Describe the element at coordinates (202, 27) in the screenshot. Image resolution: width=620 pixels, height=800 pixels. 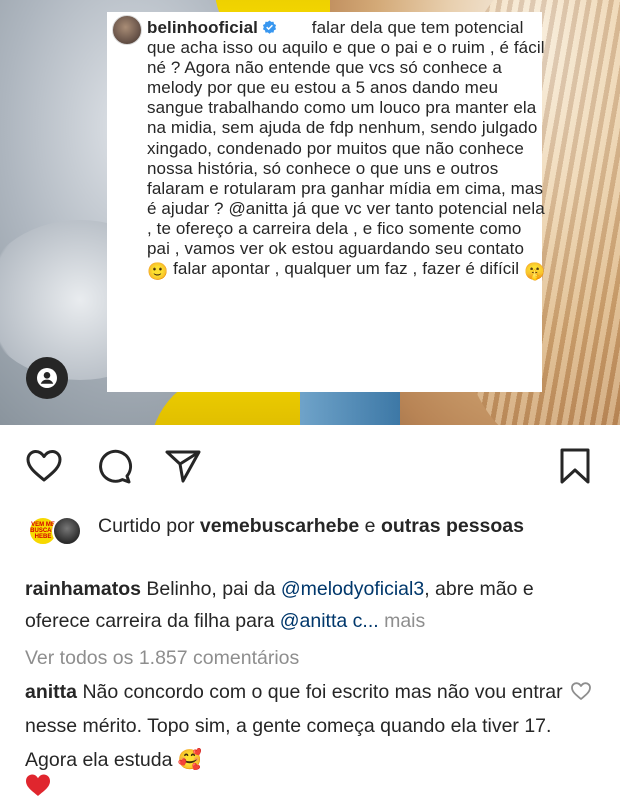
I see `caption-username: belinhooficial` at that location.